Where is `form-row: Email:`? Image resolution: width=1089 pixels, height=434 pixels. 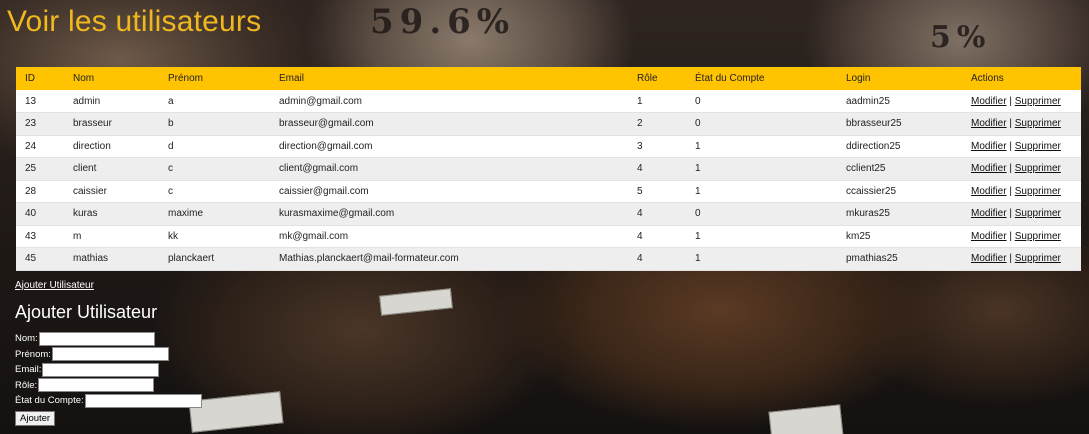 form-row: Email: is located at coordinates (108, 370).